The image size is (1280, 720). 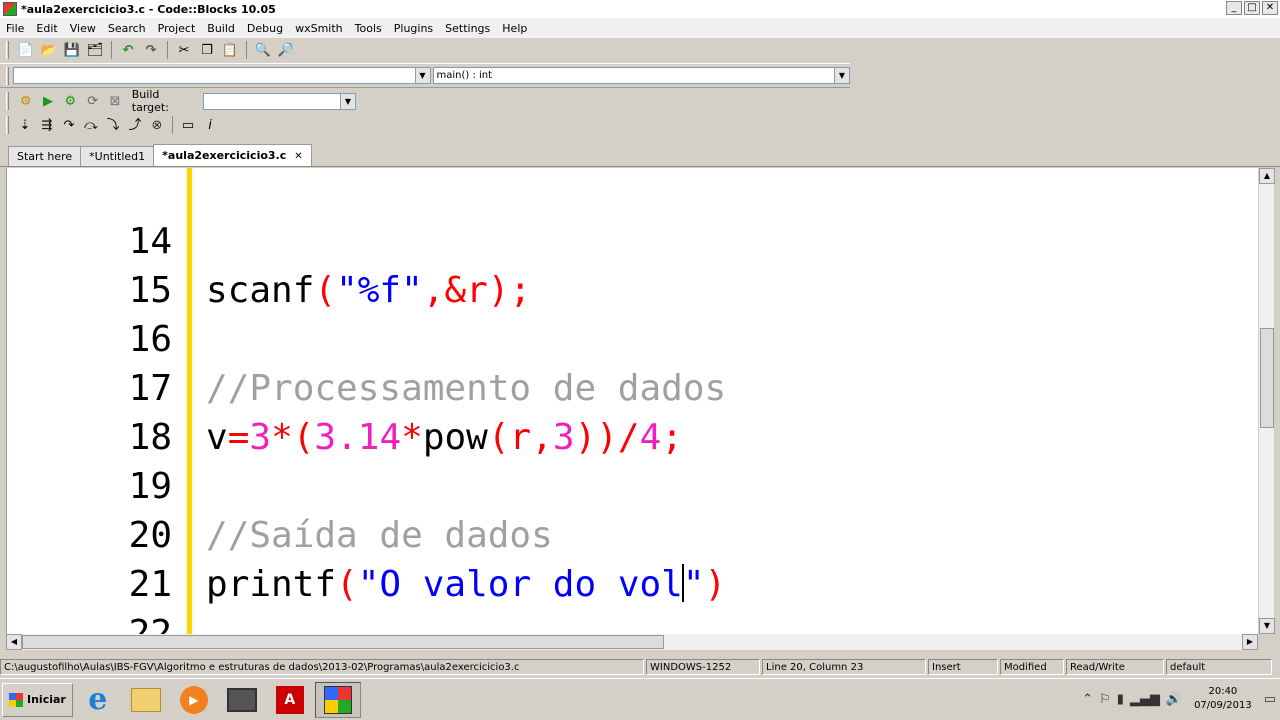 I want to click on window-controls: _ □ ✕, so click(x=1252, y=8).